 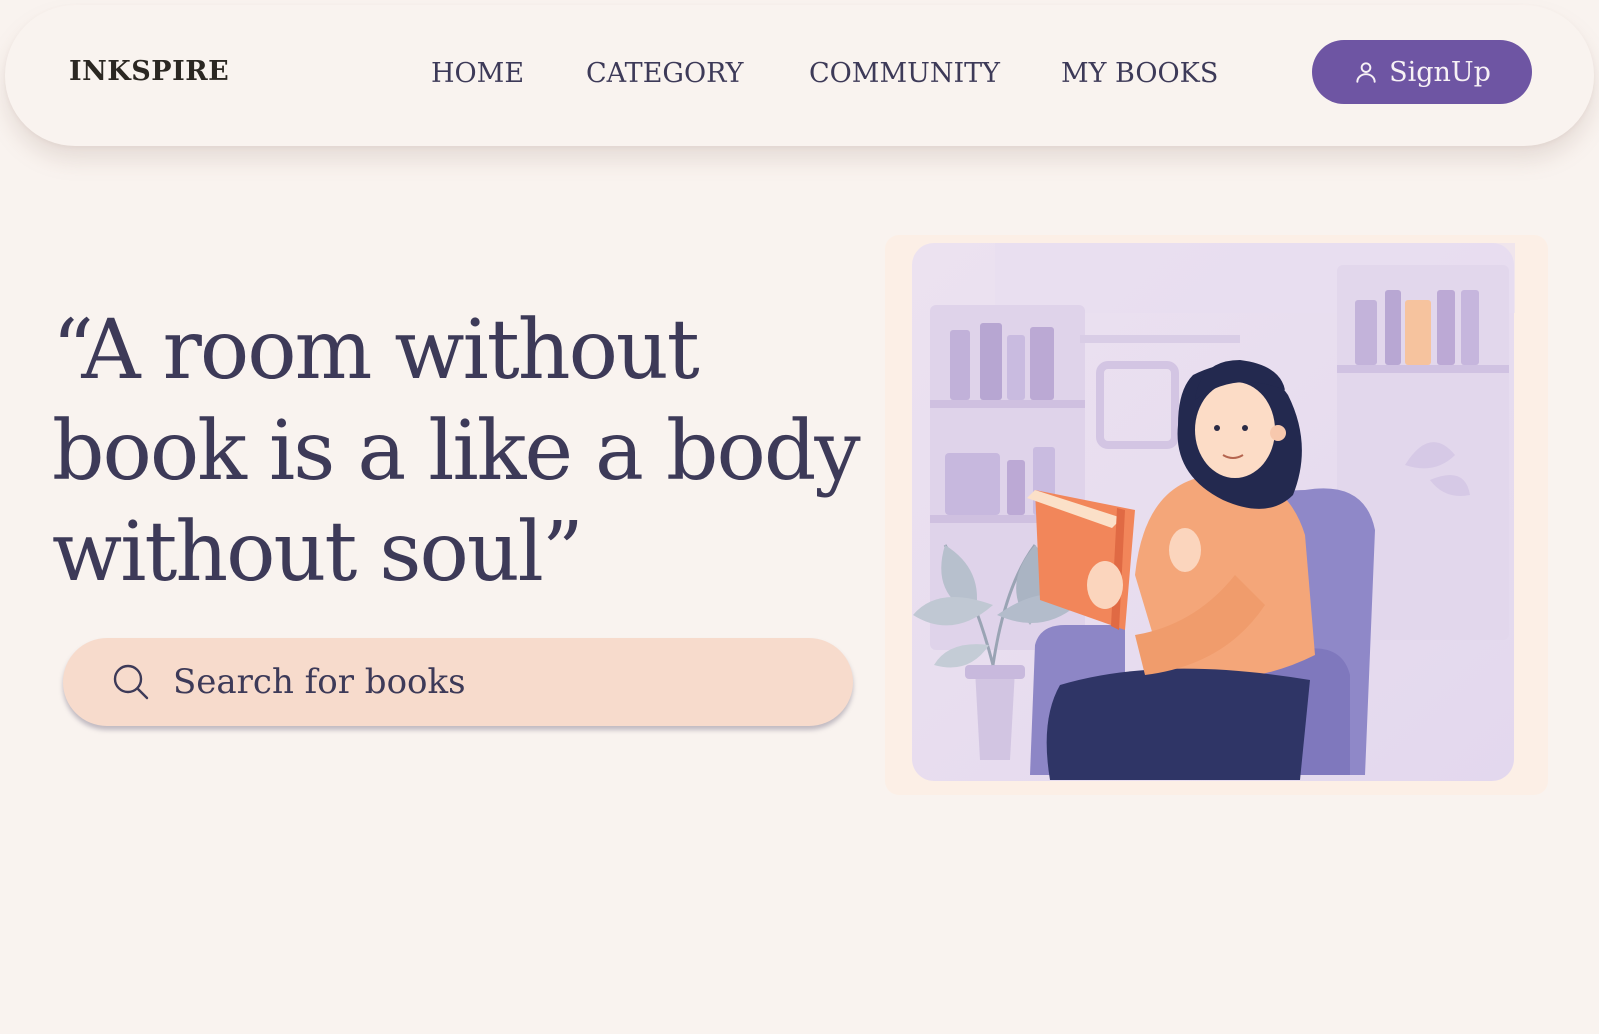 I want to click on nav-link-home: HOME, so click(x=477, y=73).